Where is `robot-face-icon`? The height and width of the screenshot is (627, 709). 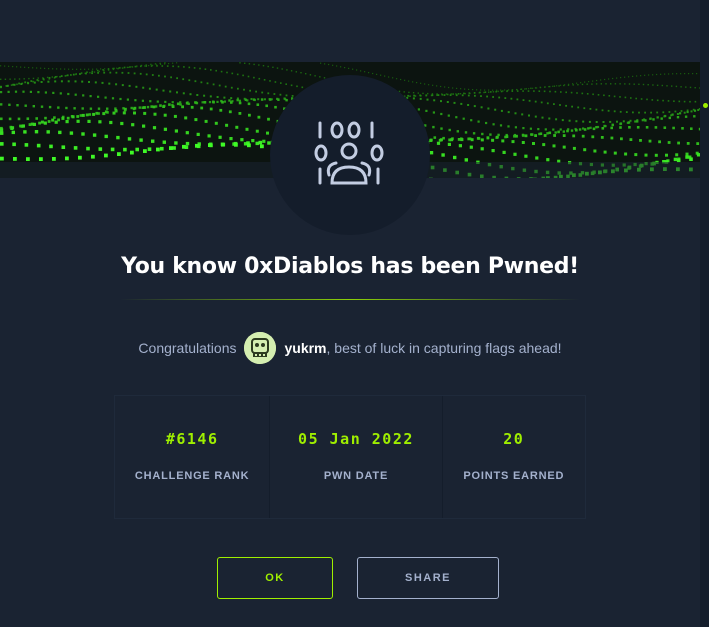 robot-face-icon is located at coordinates (260, 348).